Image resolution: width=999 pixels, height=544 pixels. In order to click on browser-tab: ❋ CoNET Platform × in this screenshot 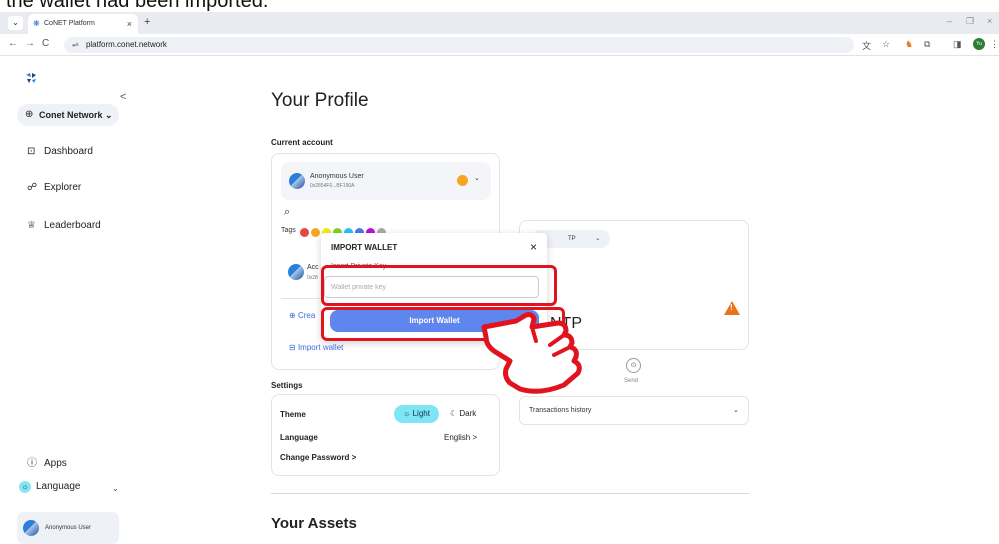, I will do `click(83, 24)`.